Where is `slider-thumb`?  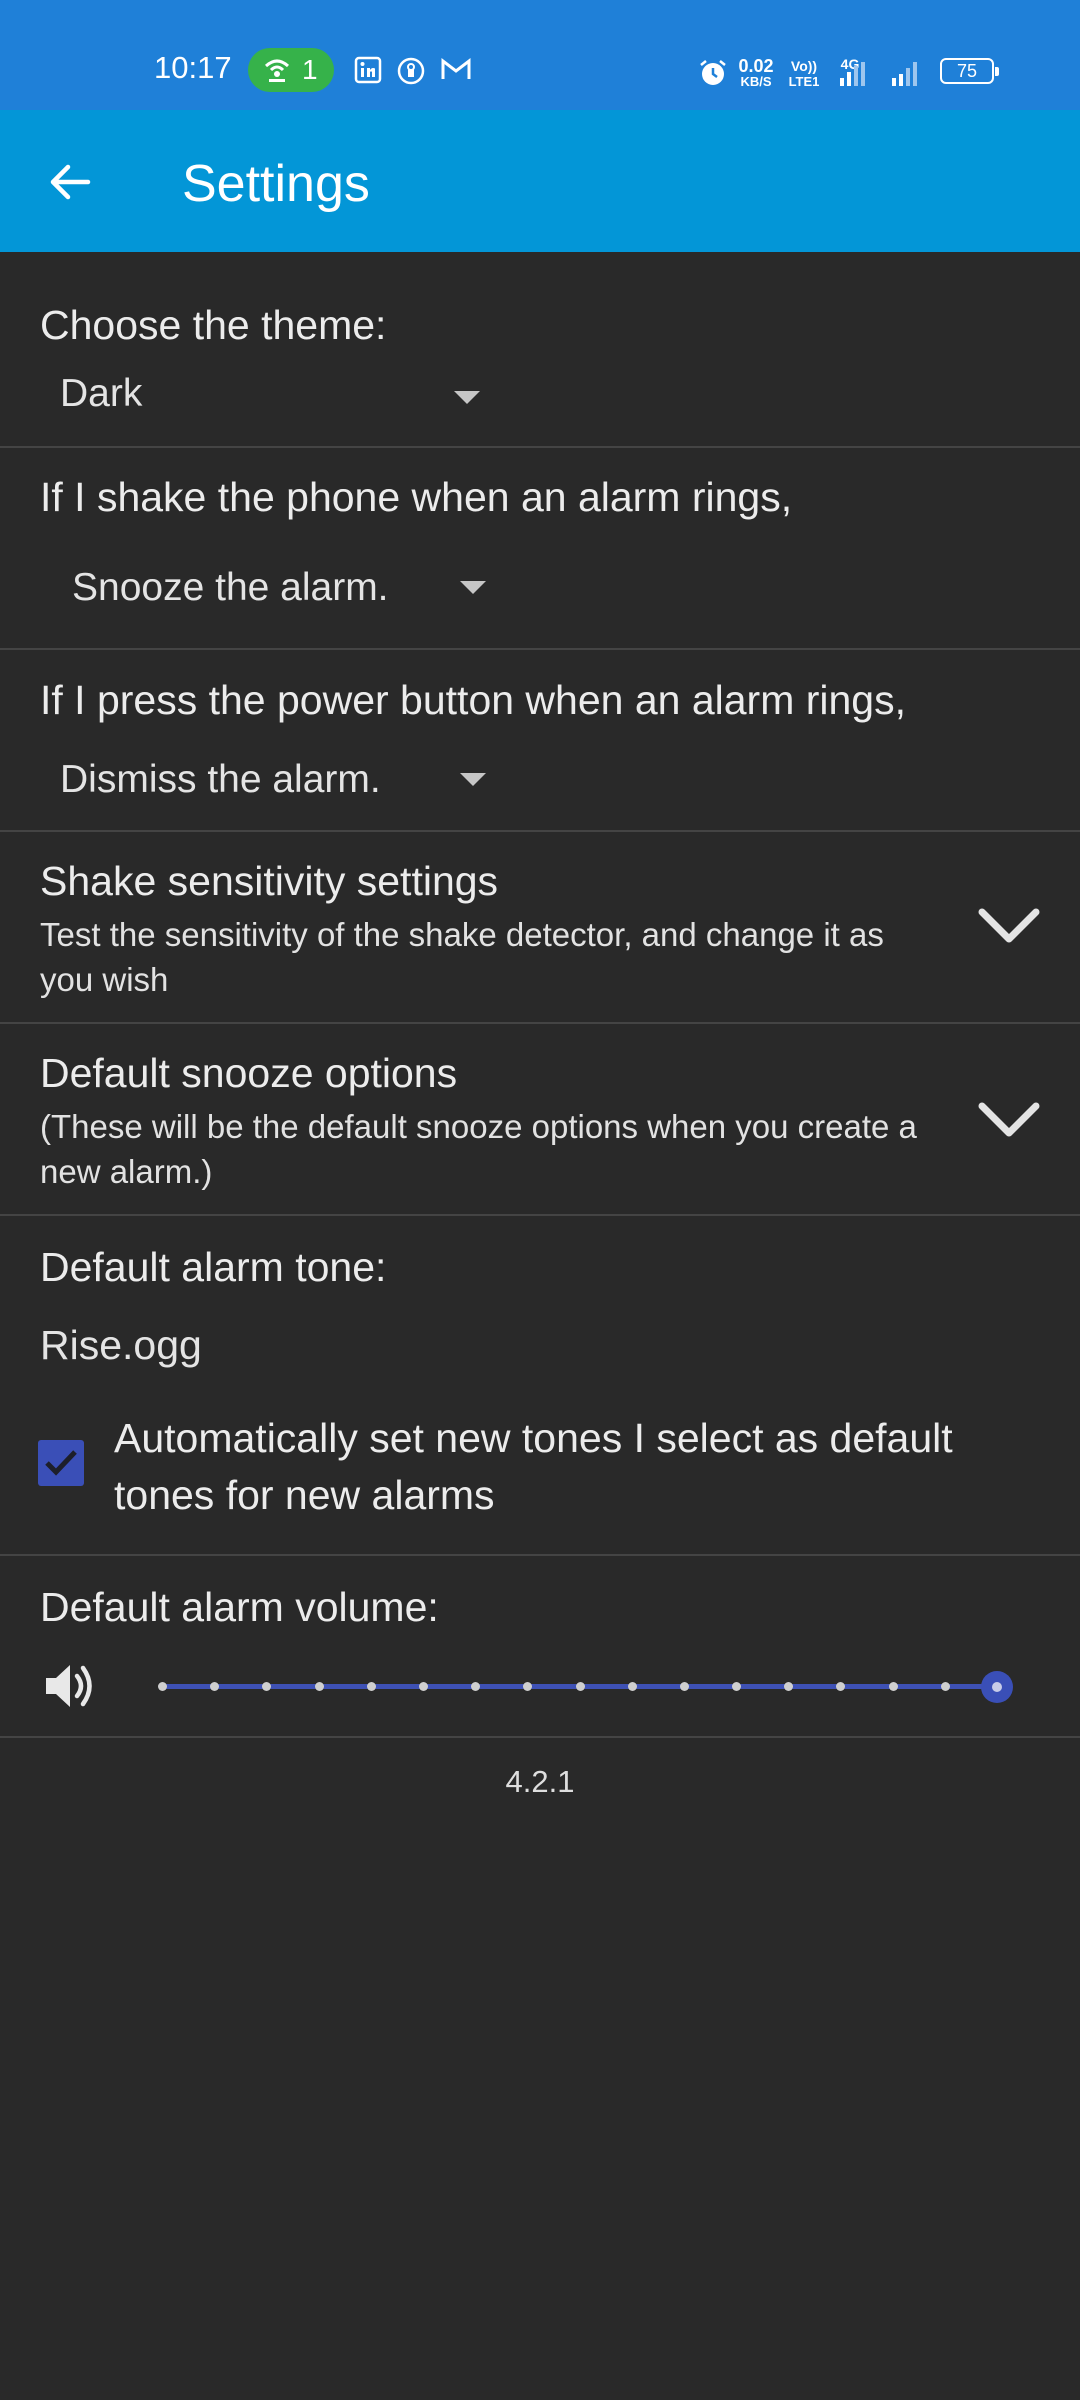 slider-thumb is located at coordinates (997, 1687).